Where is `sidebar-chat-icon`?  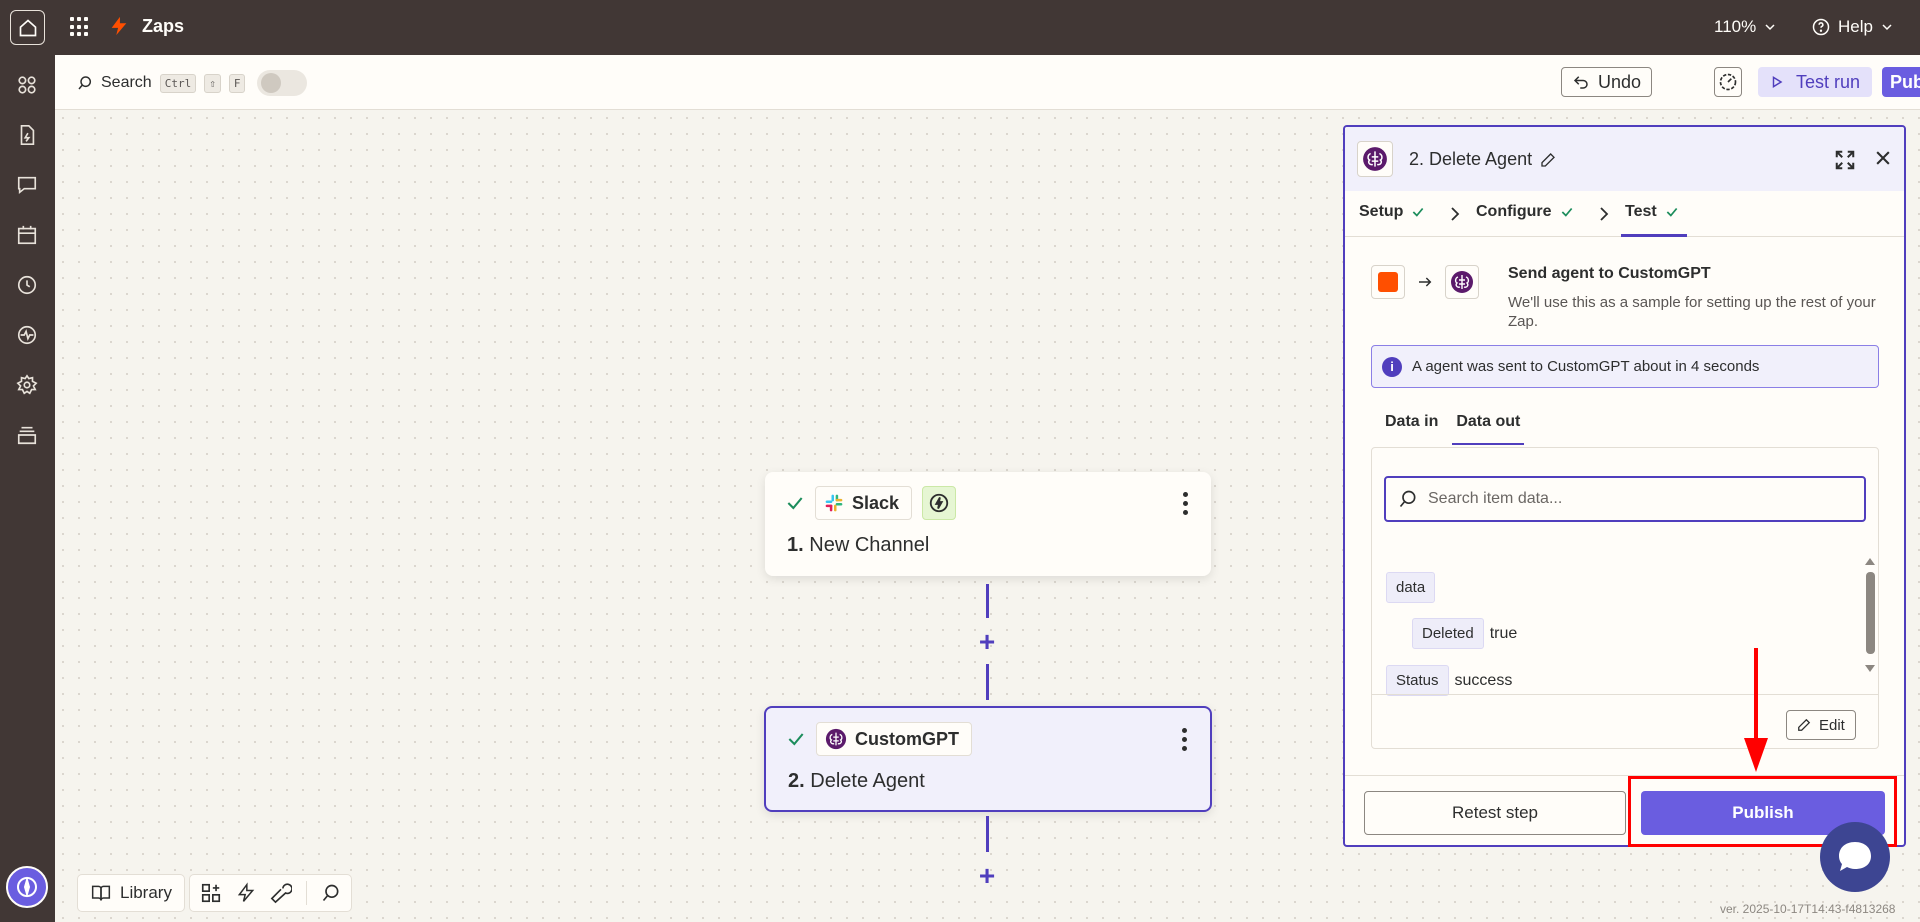
sidebar-chat-icon is located at coordinates (27, 185).